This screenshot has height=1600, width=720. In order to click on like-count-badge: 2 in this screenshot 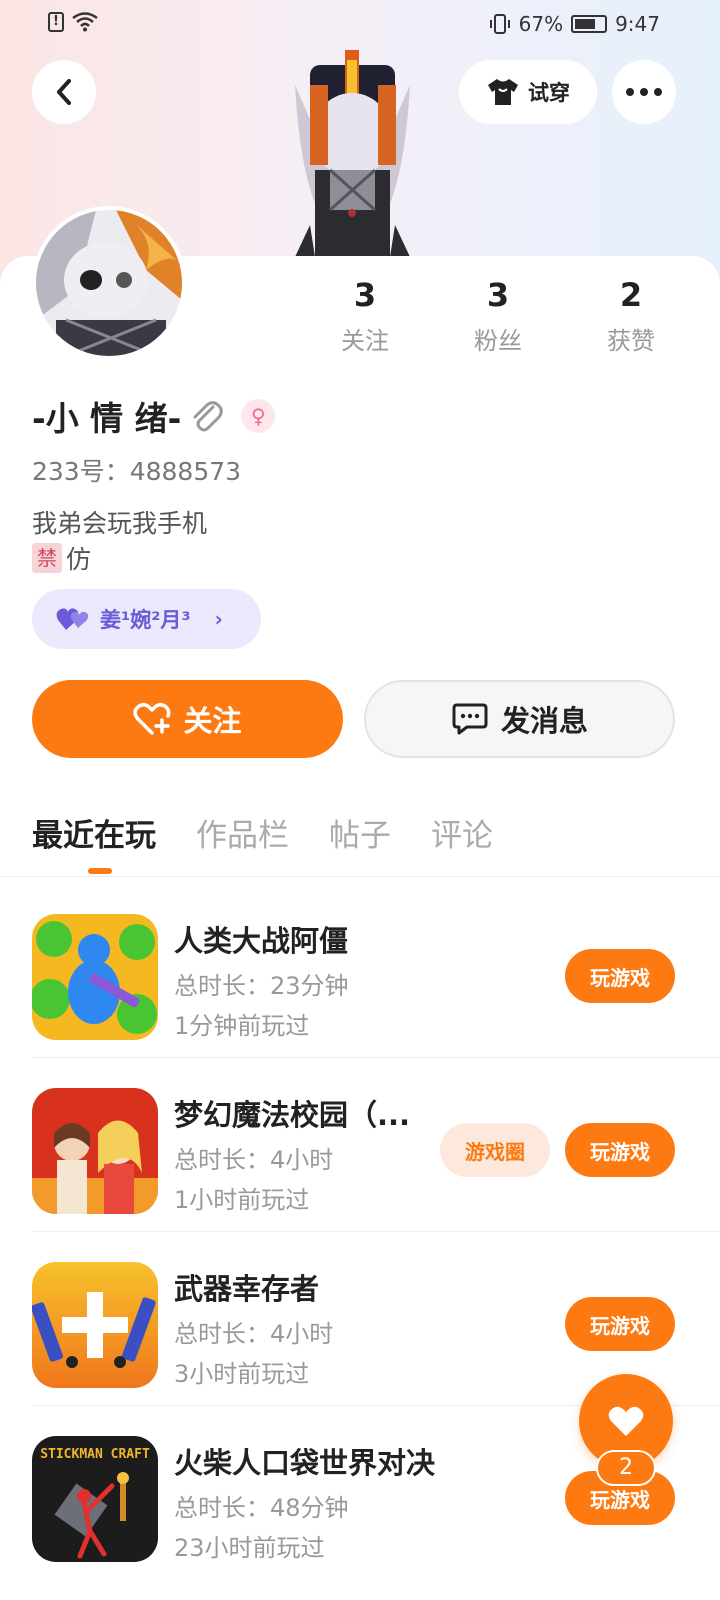, I will do `click(626, 1468)`.